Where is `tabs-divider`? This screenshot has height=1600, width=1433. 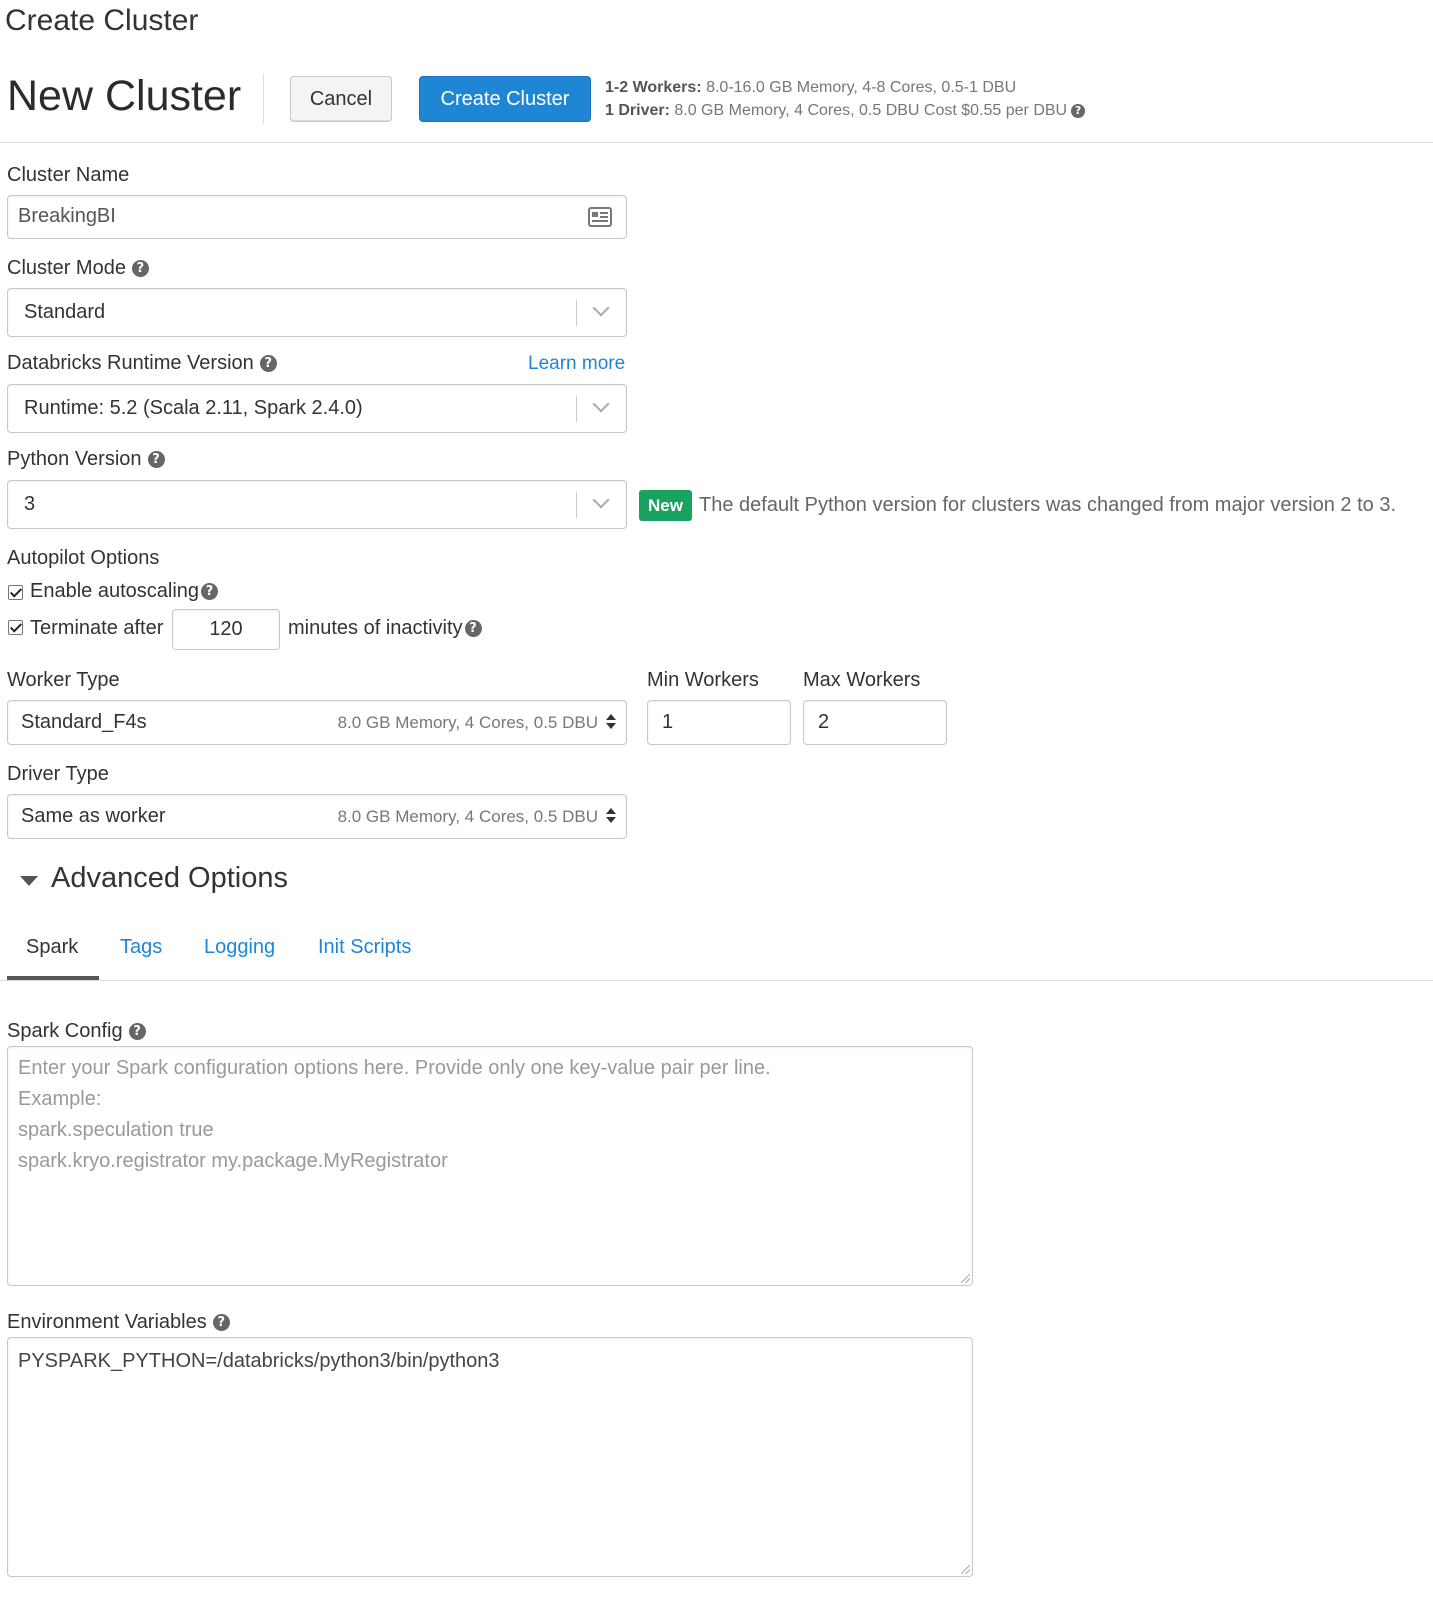
tabs-divider is located at coordinates (716, 980).